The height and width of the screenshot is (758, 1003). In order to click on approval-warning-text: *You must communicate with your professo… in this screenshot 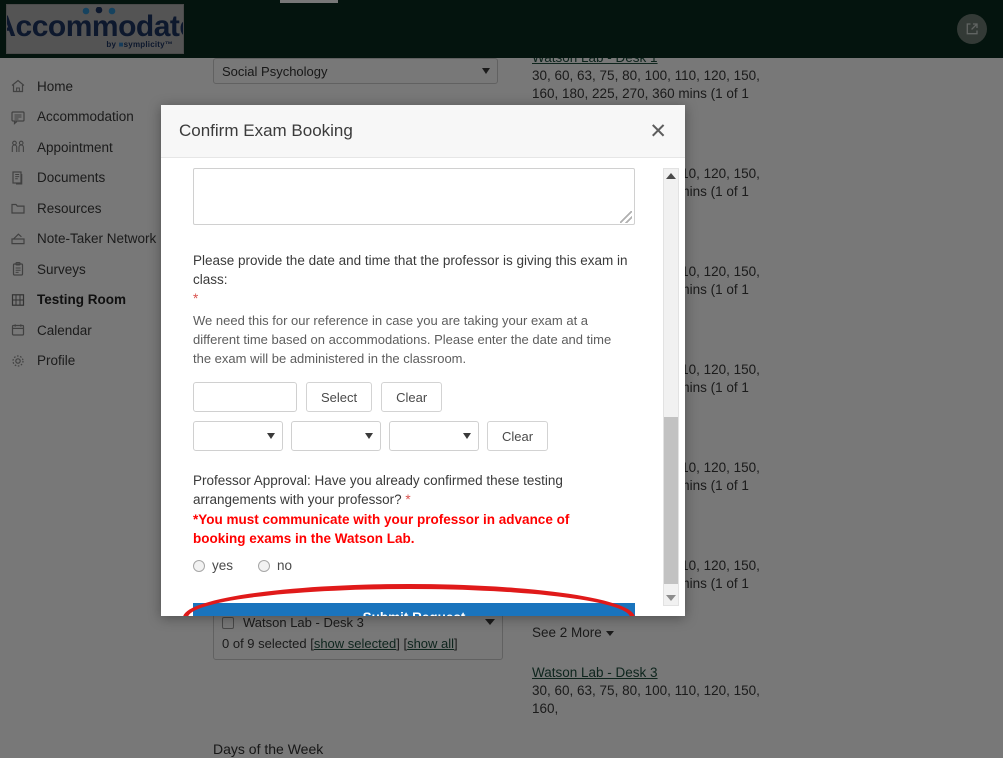, I will do `click(381, 529)`.